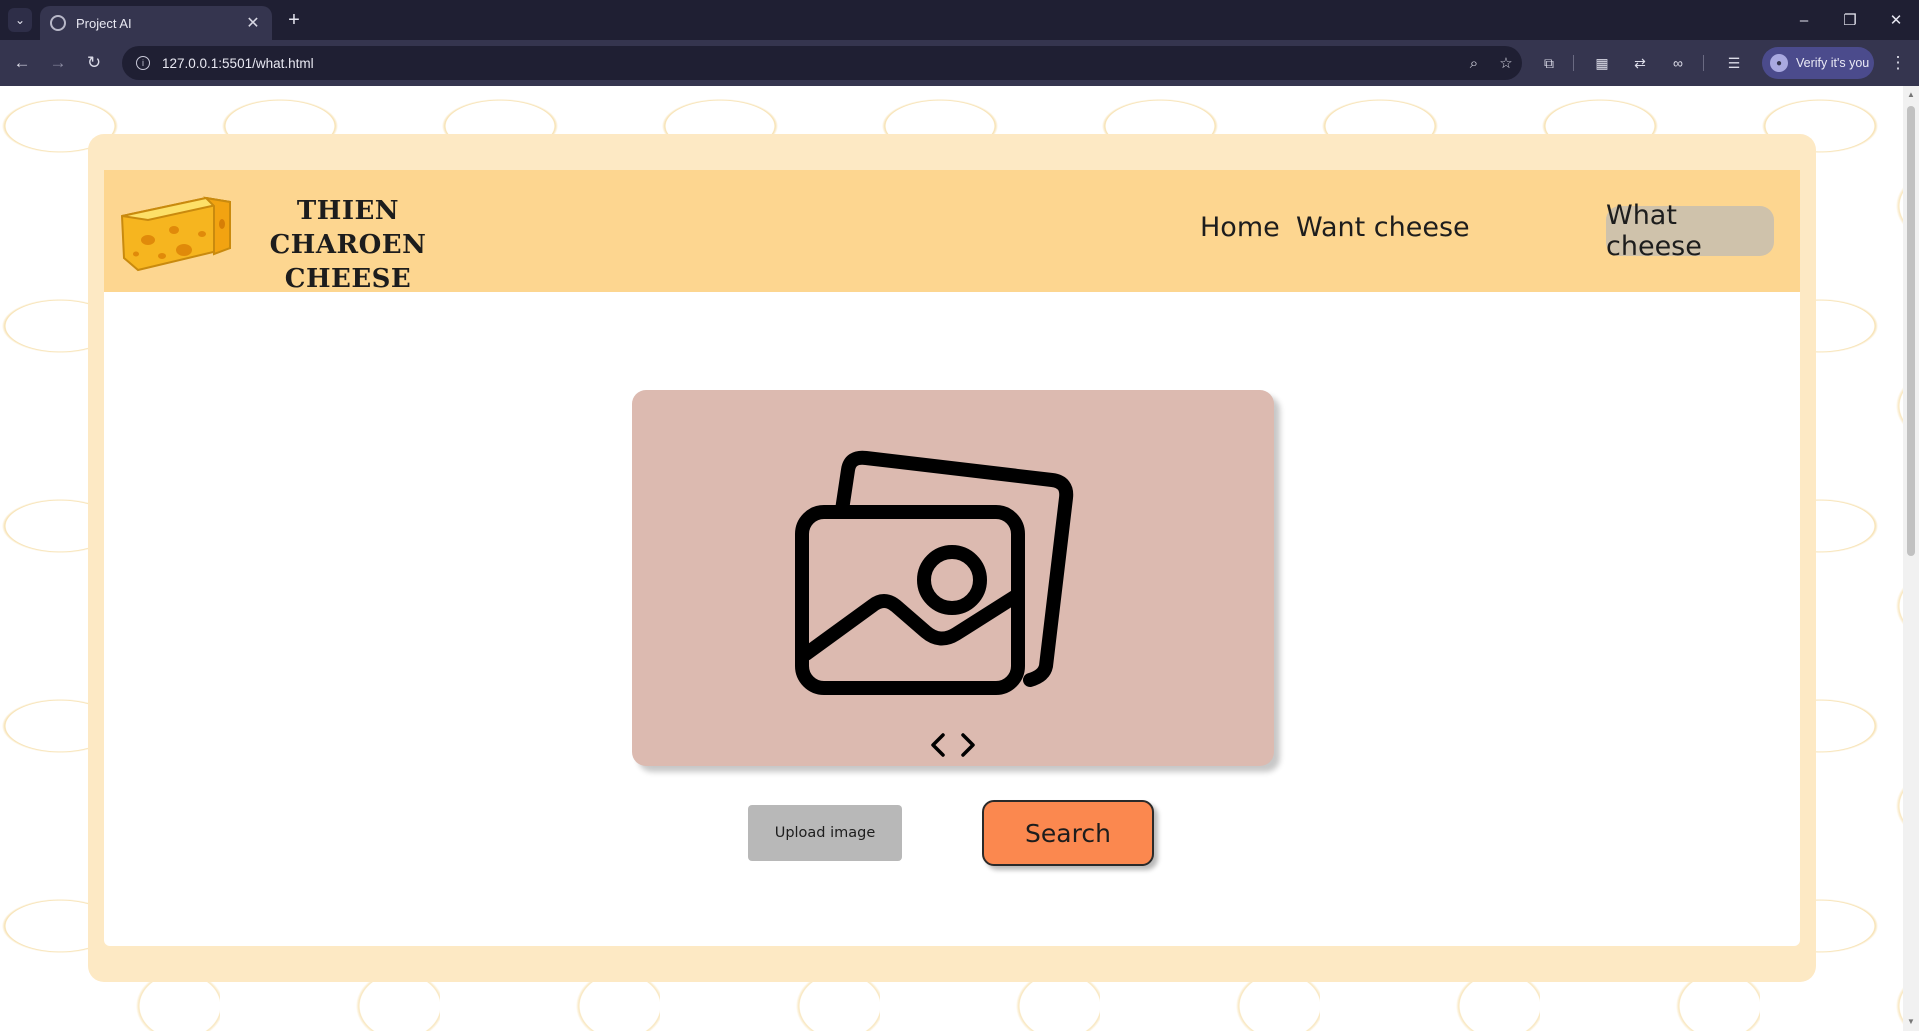  What do you see at coordinates (1911, 1022) in the screenshot?
I see `scroll-down-icon: ▼` at bounding box center [1911, 1022].